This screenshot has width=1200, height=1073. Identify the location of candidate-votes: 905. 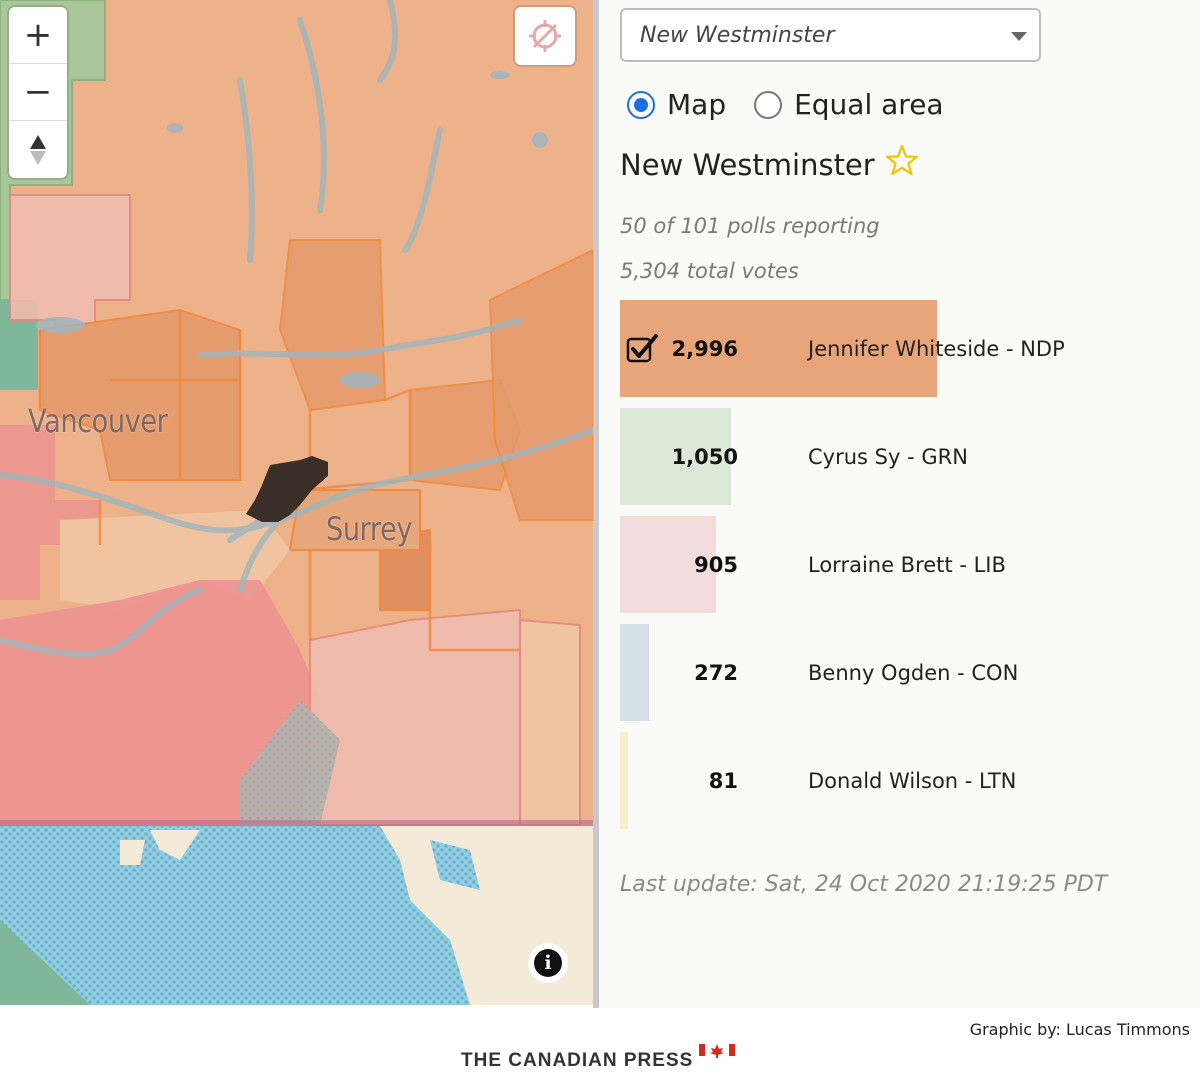
(716, 564).